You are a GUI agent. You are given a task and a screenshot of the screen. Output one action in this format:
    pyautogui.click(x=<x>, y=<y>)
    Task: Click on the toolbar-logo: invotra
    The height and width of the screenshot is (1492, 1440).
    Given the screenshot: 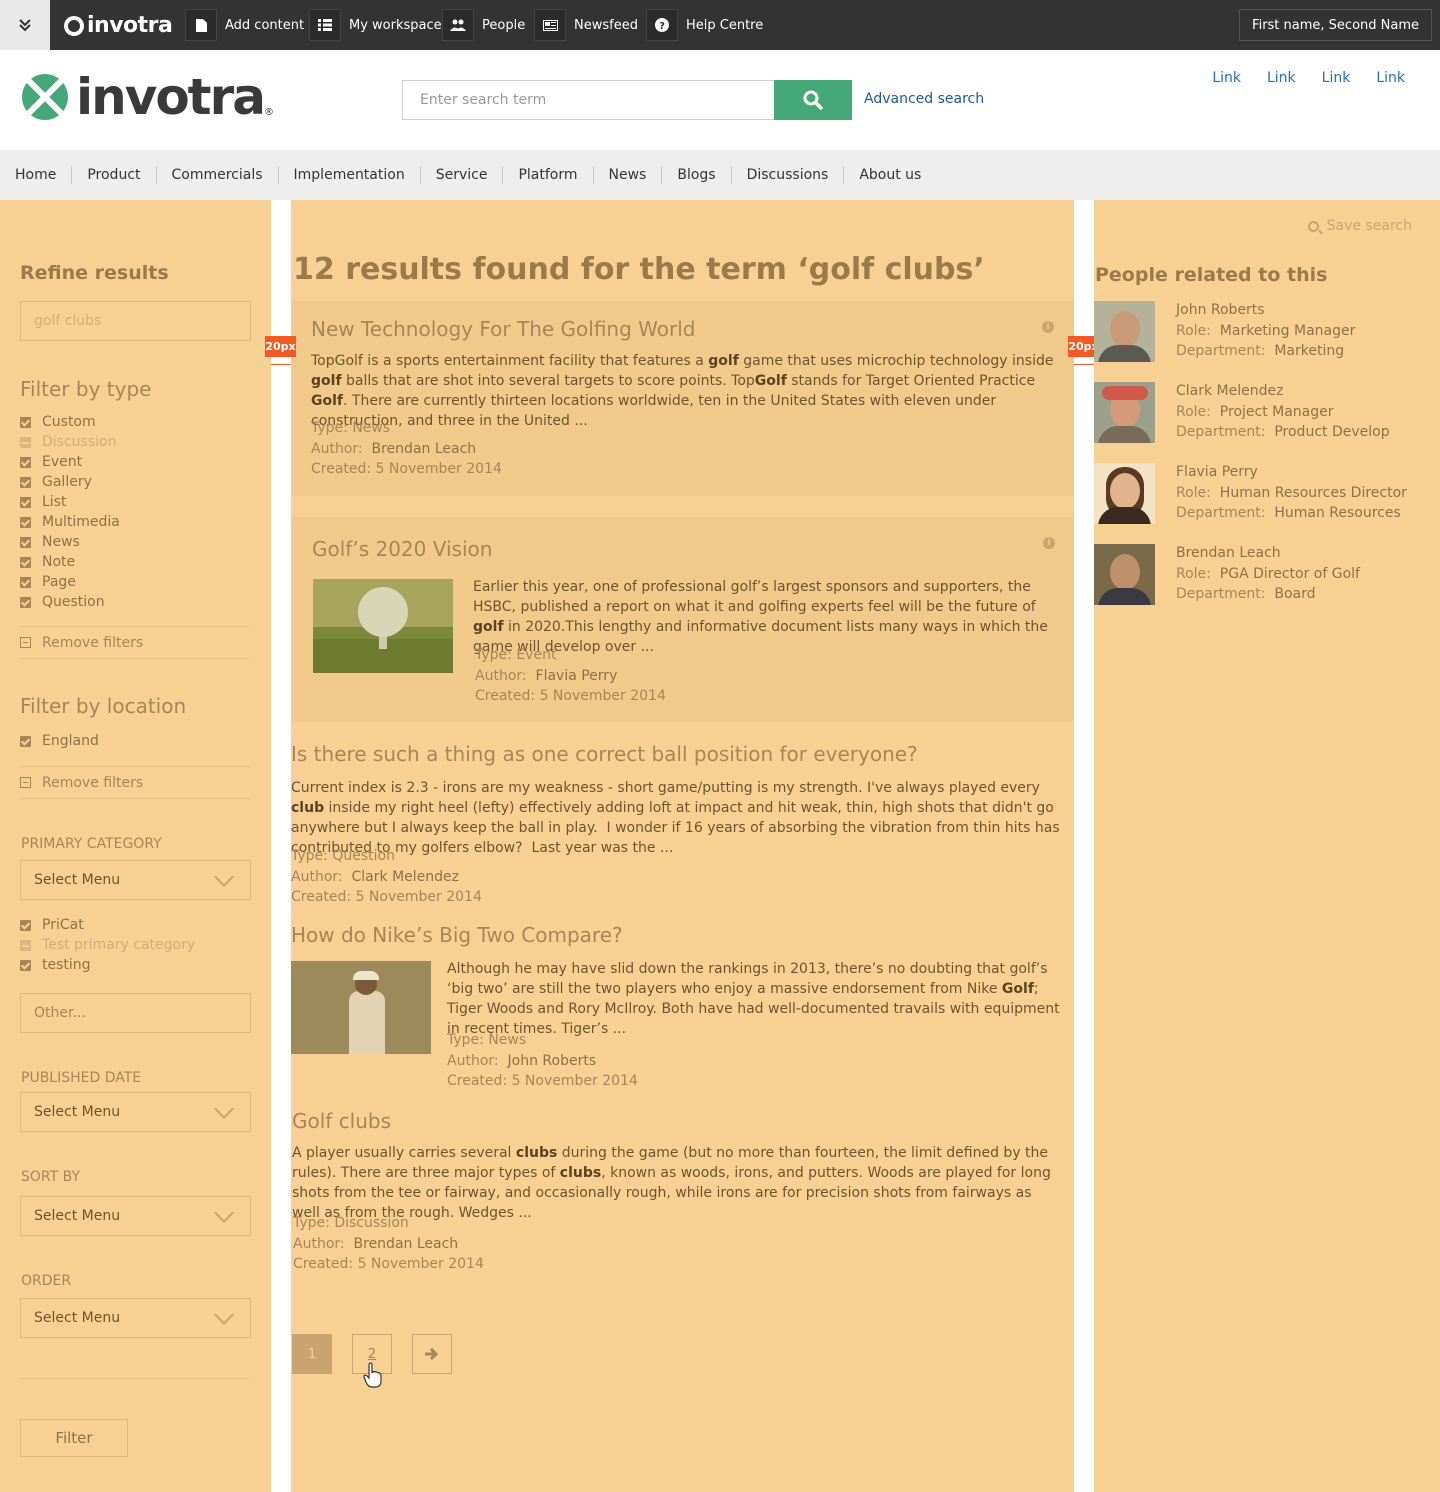 What is the action you would take?
    pyautogui.click(x=118, y=25)
    